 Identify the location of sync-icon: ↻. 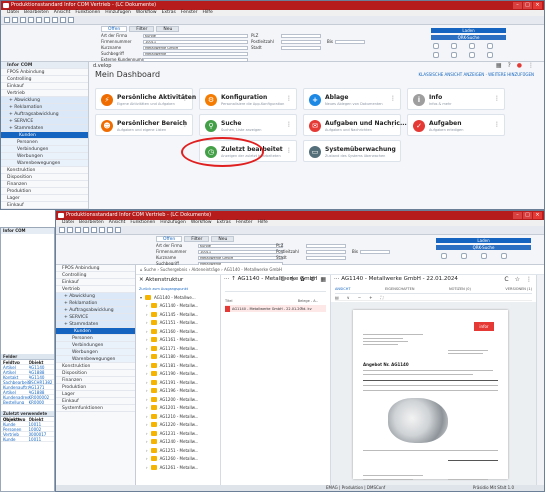
(292, 279).